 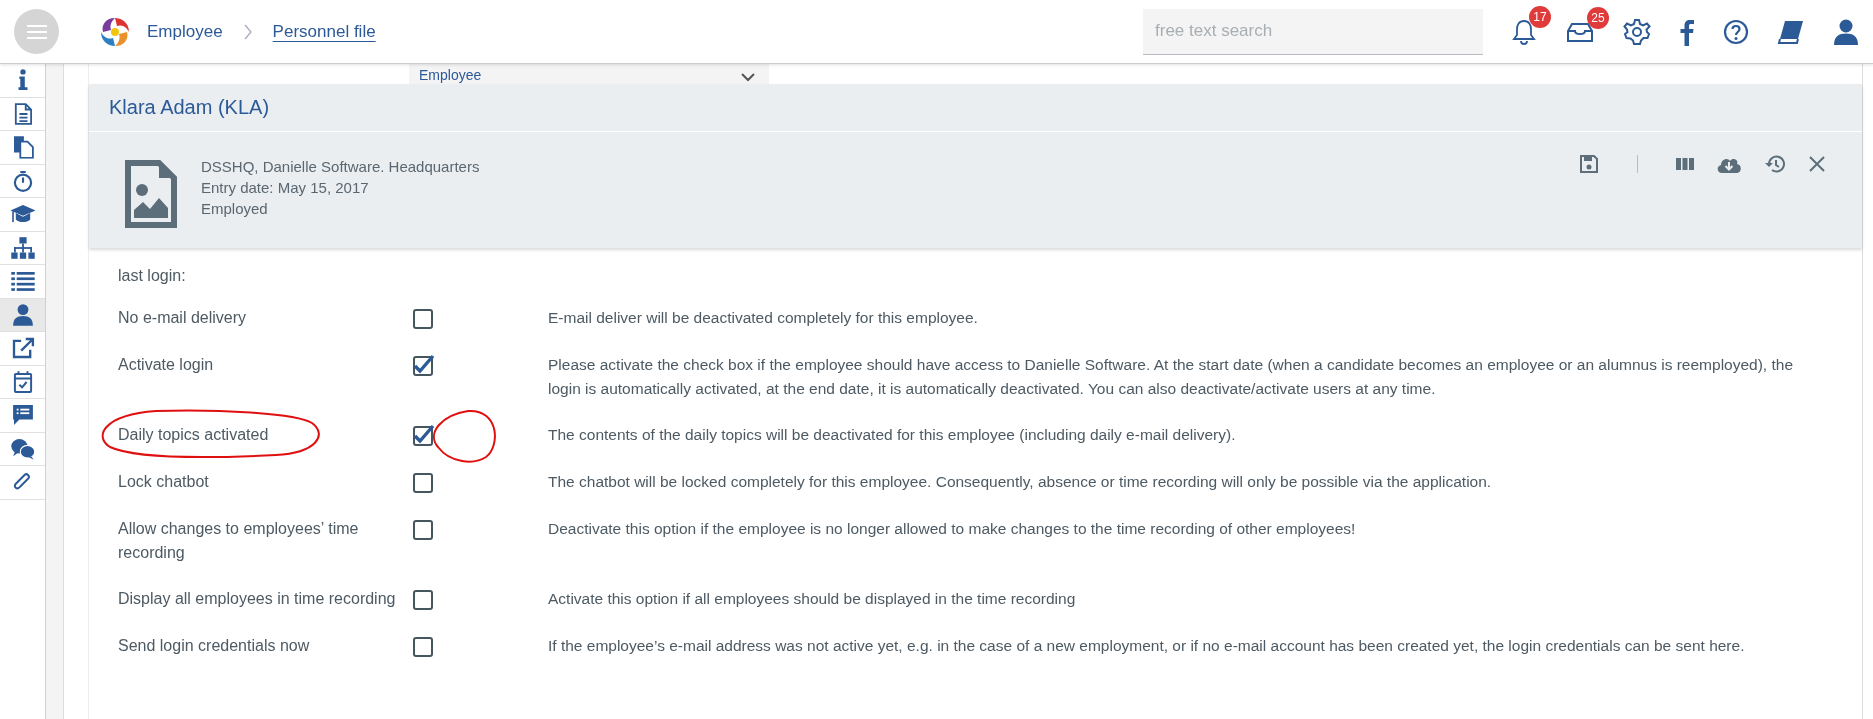 I want to click on breadcrumb-link: Personnel file, so click(x=324, y=31).